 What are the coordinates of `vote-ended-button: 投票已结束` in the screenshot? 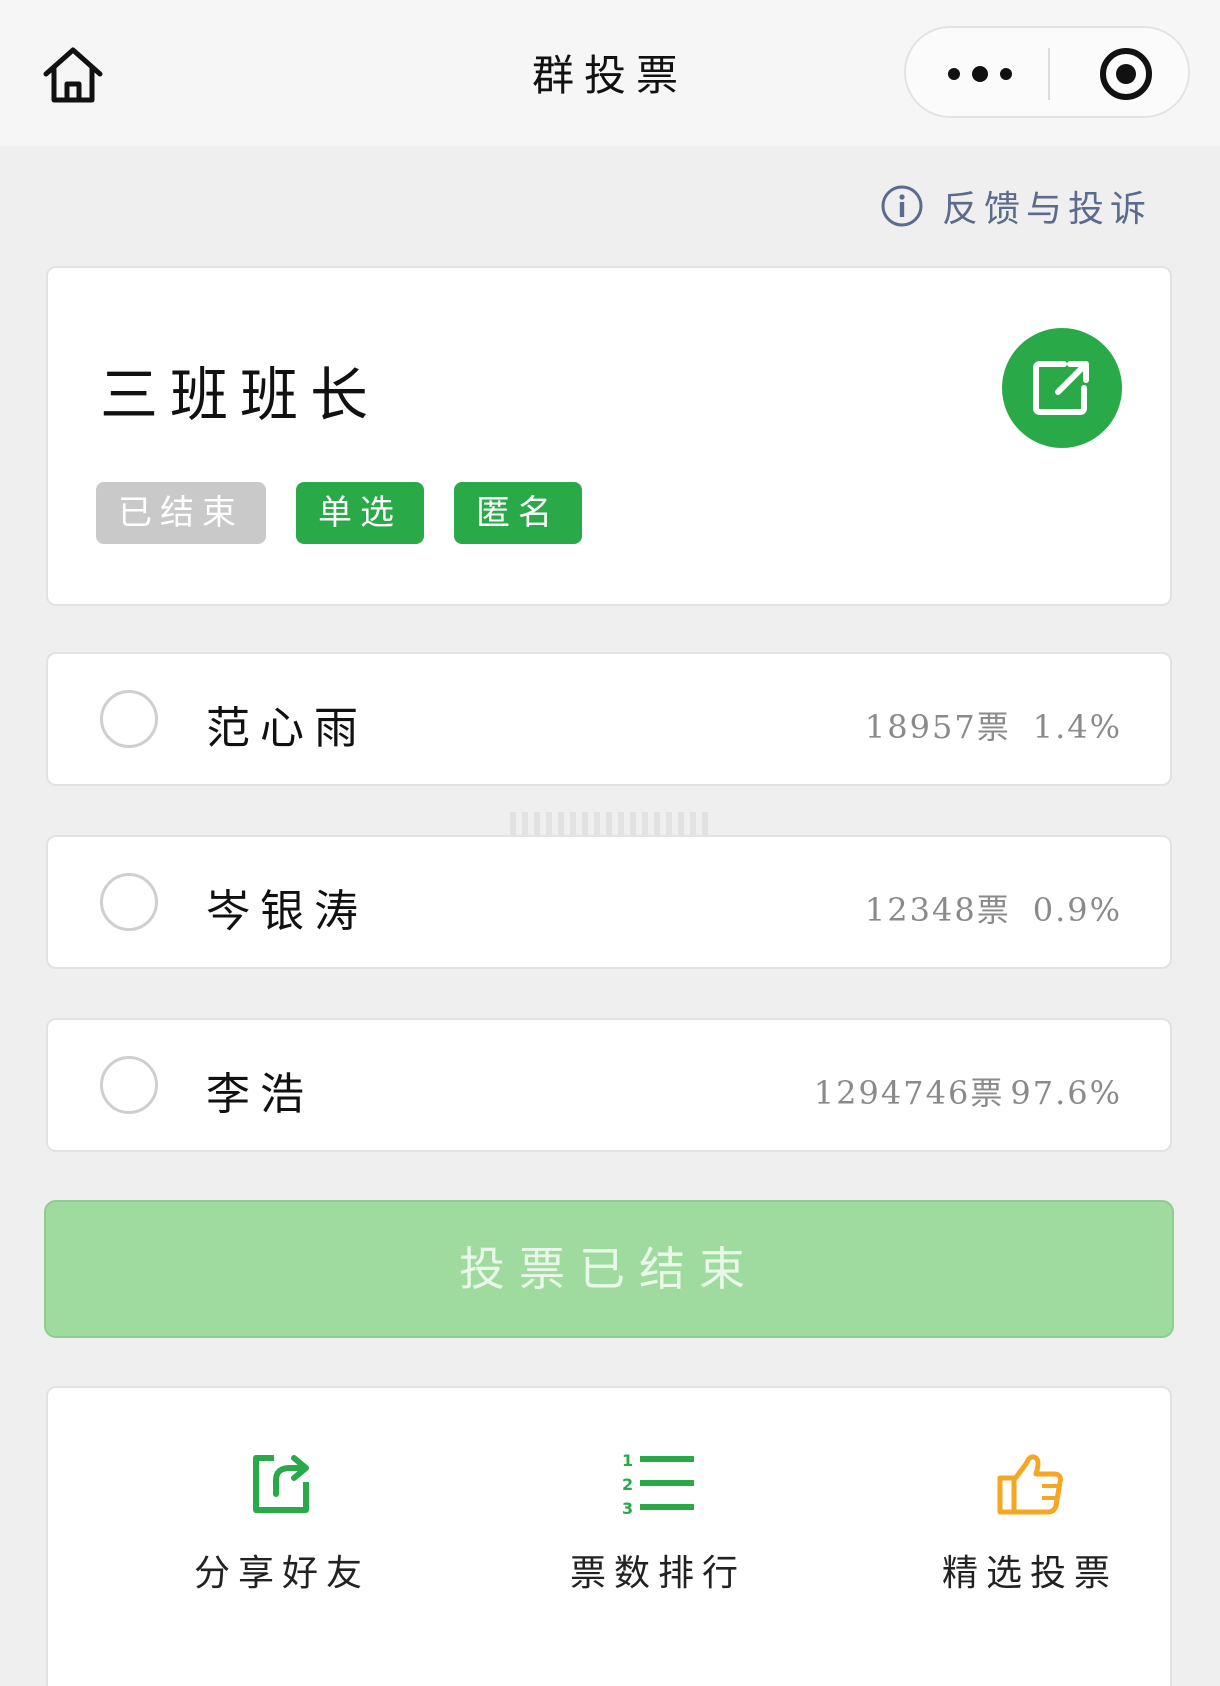 It's located at (609, 1269).